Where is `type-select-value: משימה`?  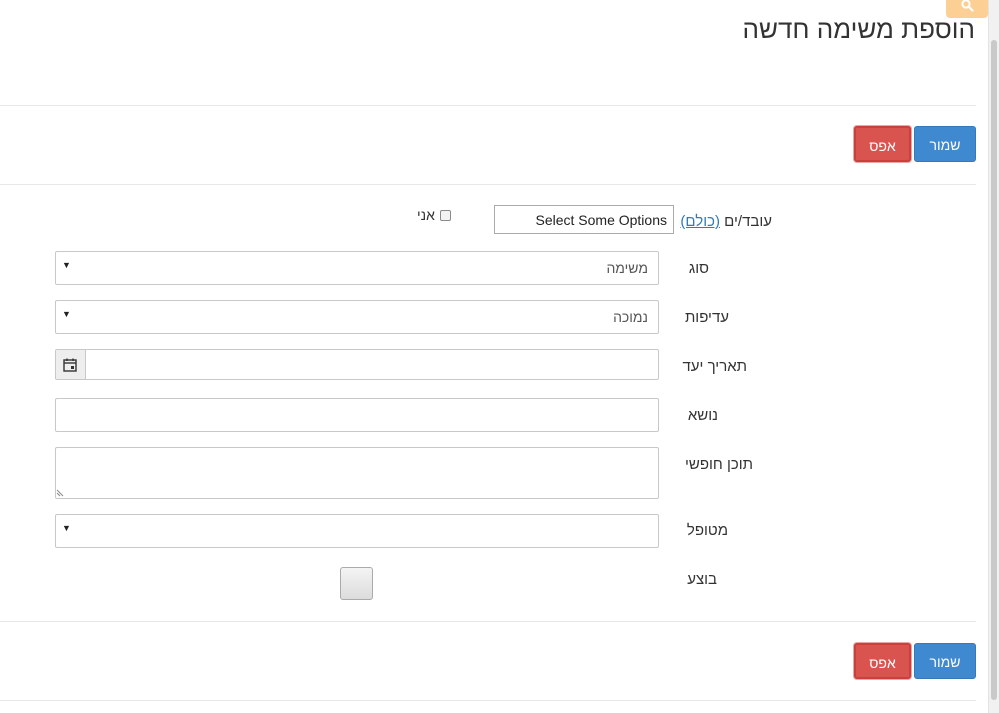 type-select-value: משימה is located at coordinates (627, 268).